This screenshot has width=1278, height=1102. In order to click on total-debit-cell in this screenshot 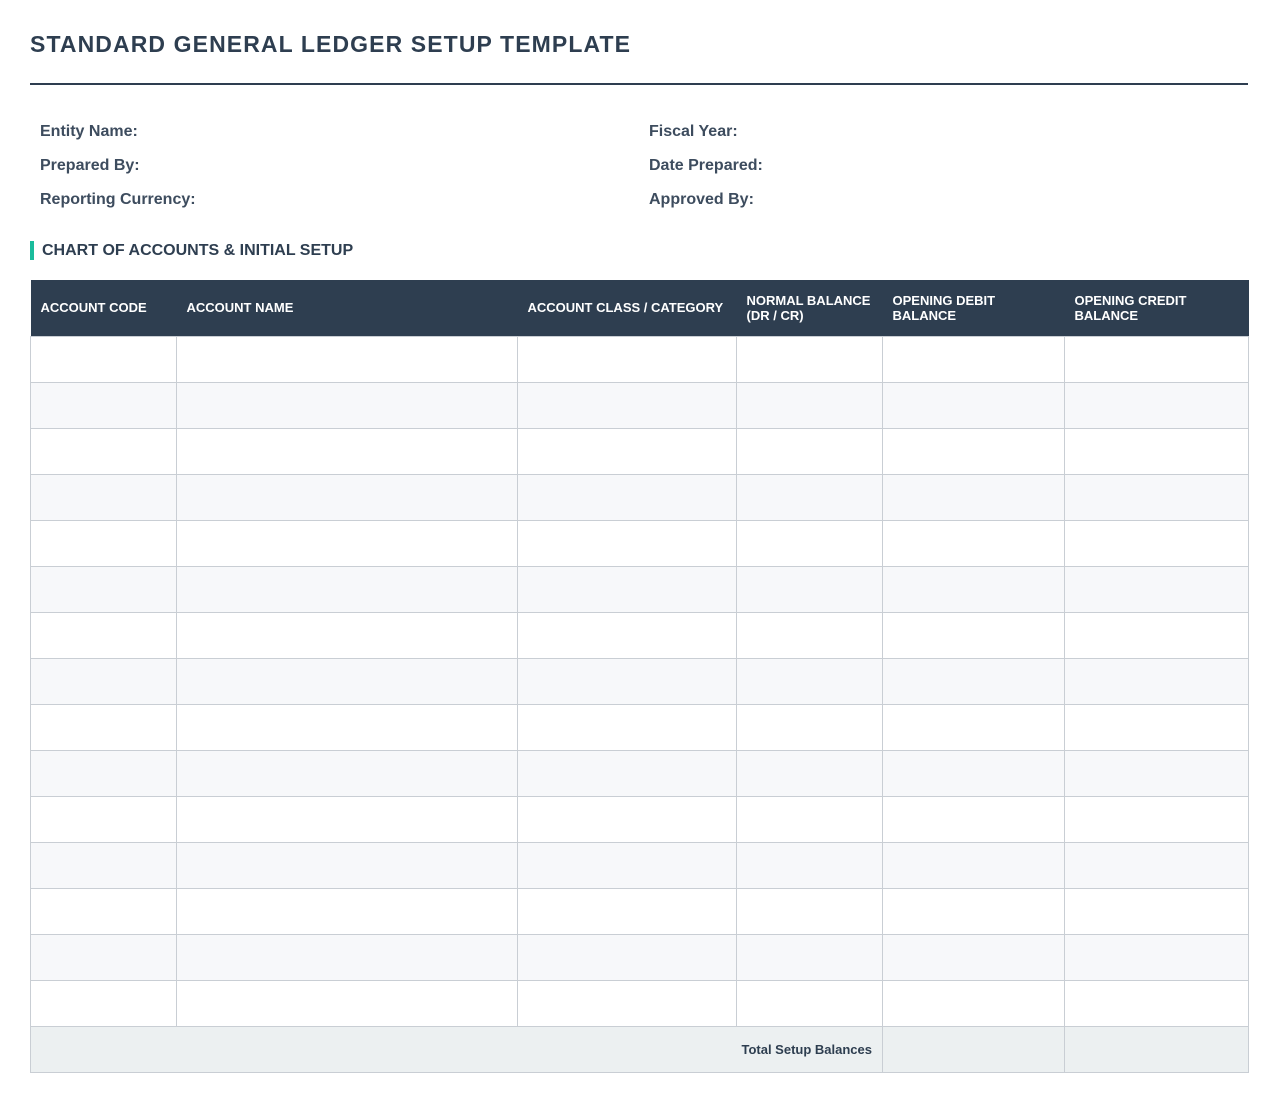, I will do `click(973, 1049)`.